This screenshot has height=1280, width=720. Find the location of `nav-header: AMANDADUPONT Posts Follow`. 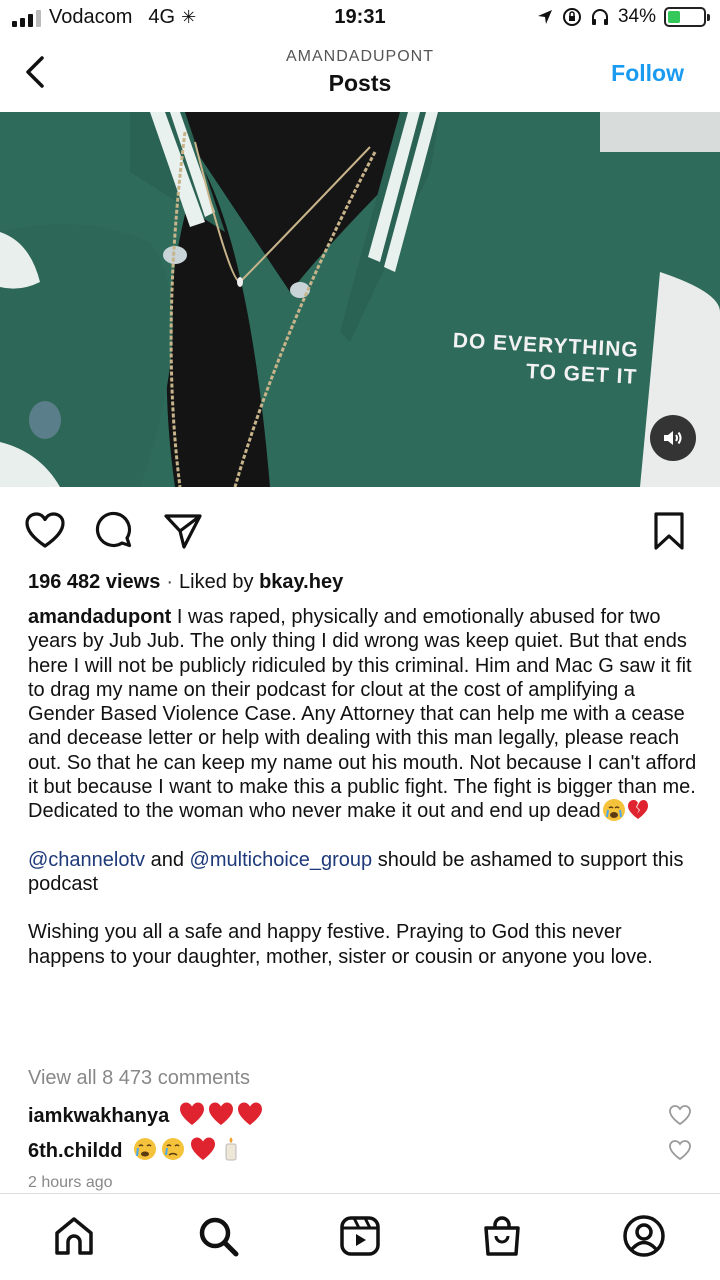

nav-header: AMANDADUPONT Posts Follow is located at coordinates (360, 74).